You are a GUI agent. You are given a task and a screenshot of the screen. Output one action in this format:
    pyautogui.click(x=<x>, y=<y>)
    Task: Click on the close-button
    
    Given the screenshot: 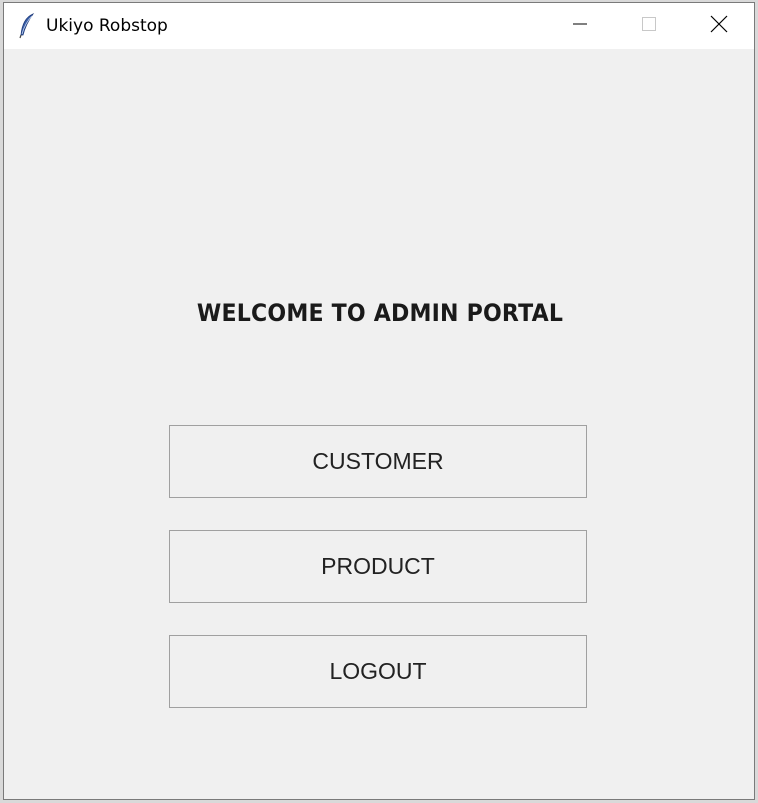 What is the action you would take?
    pyautogui.click(x=719, y=26)
    